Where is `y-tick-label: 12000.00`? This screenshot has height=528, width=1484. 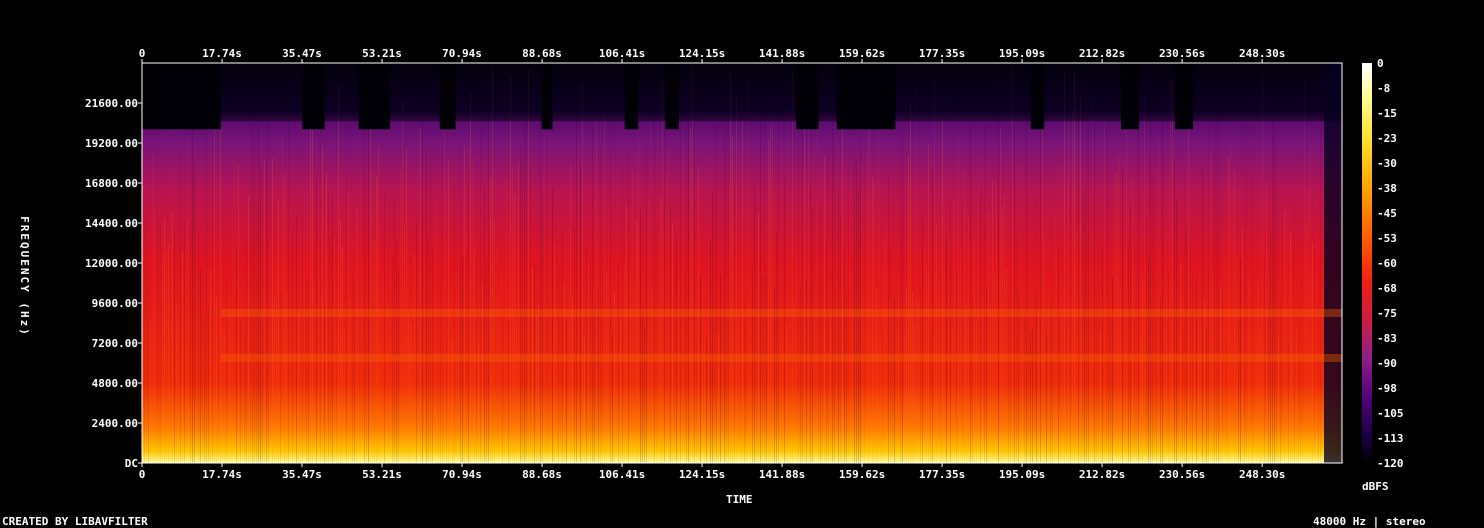 y-tick-label: 12000.00 is located at coordinates (111, 263).